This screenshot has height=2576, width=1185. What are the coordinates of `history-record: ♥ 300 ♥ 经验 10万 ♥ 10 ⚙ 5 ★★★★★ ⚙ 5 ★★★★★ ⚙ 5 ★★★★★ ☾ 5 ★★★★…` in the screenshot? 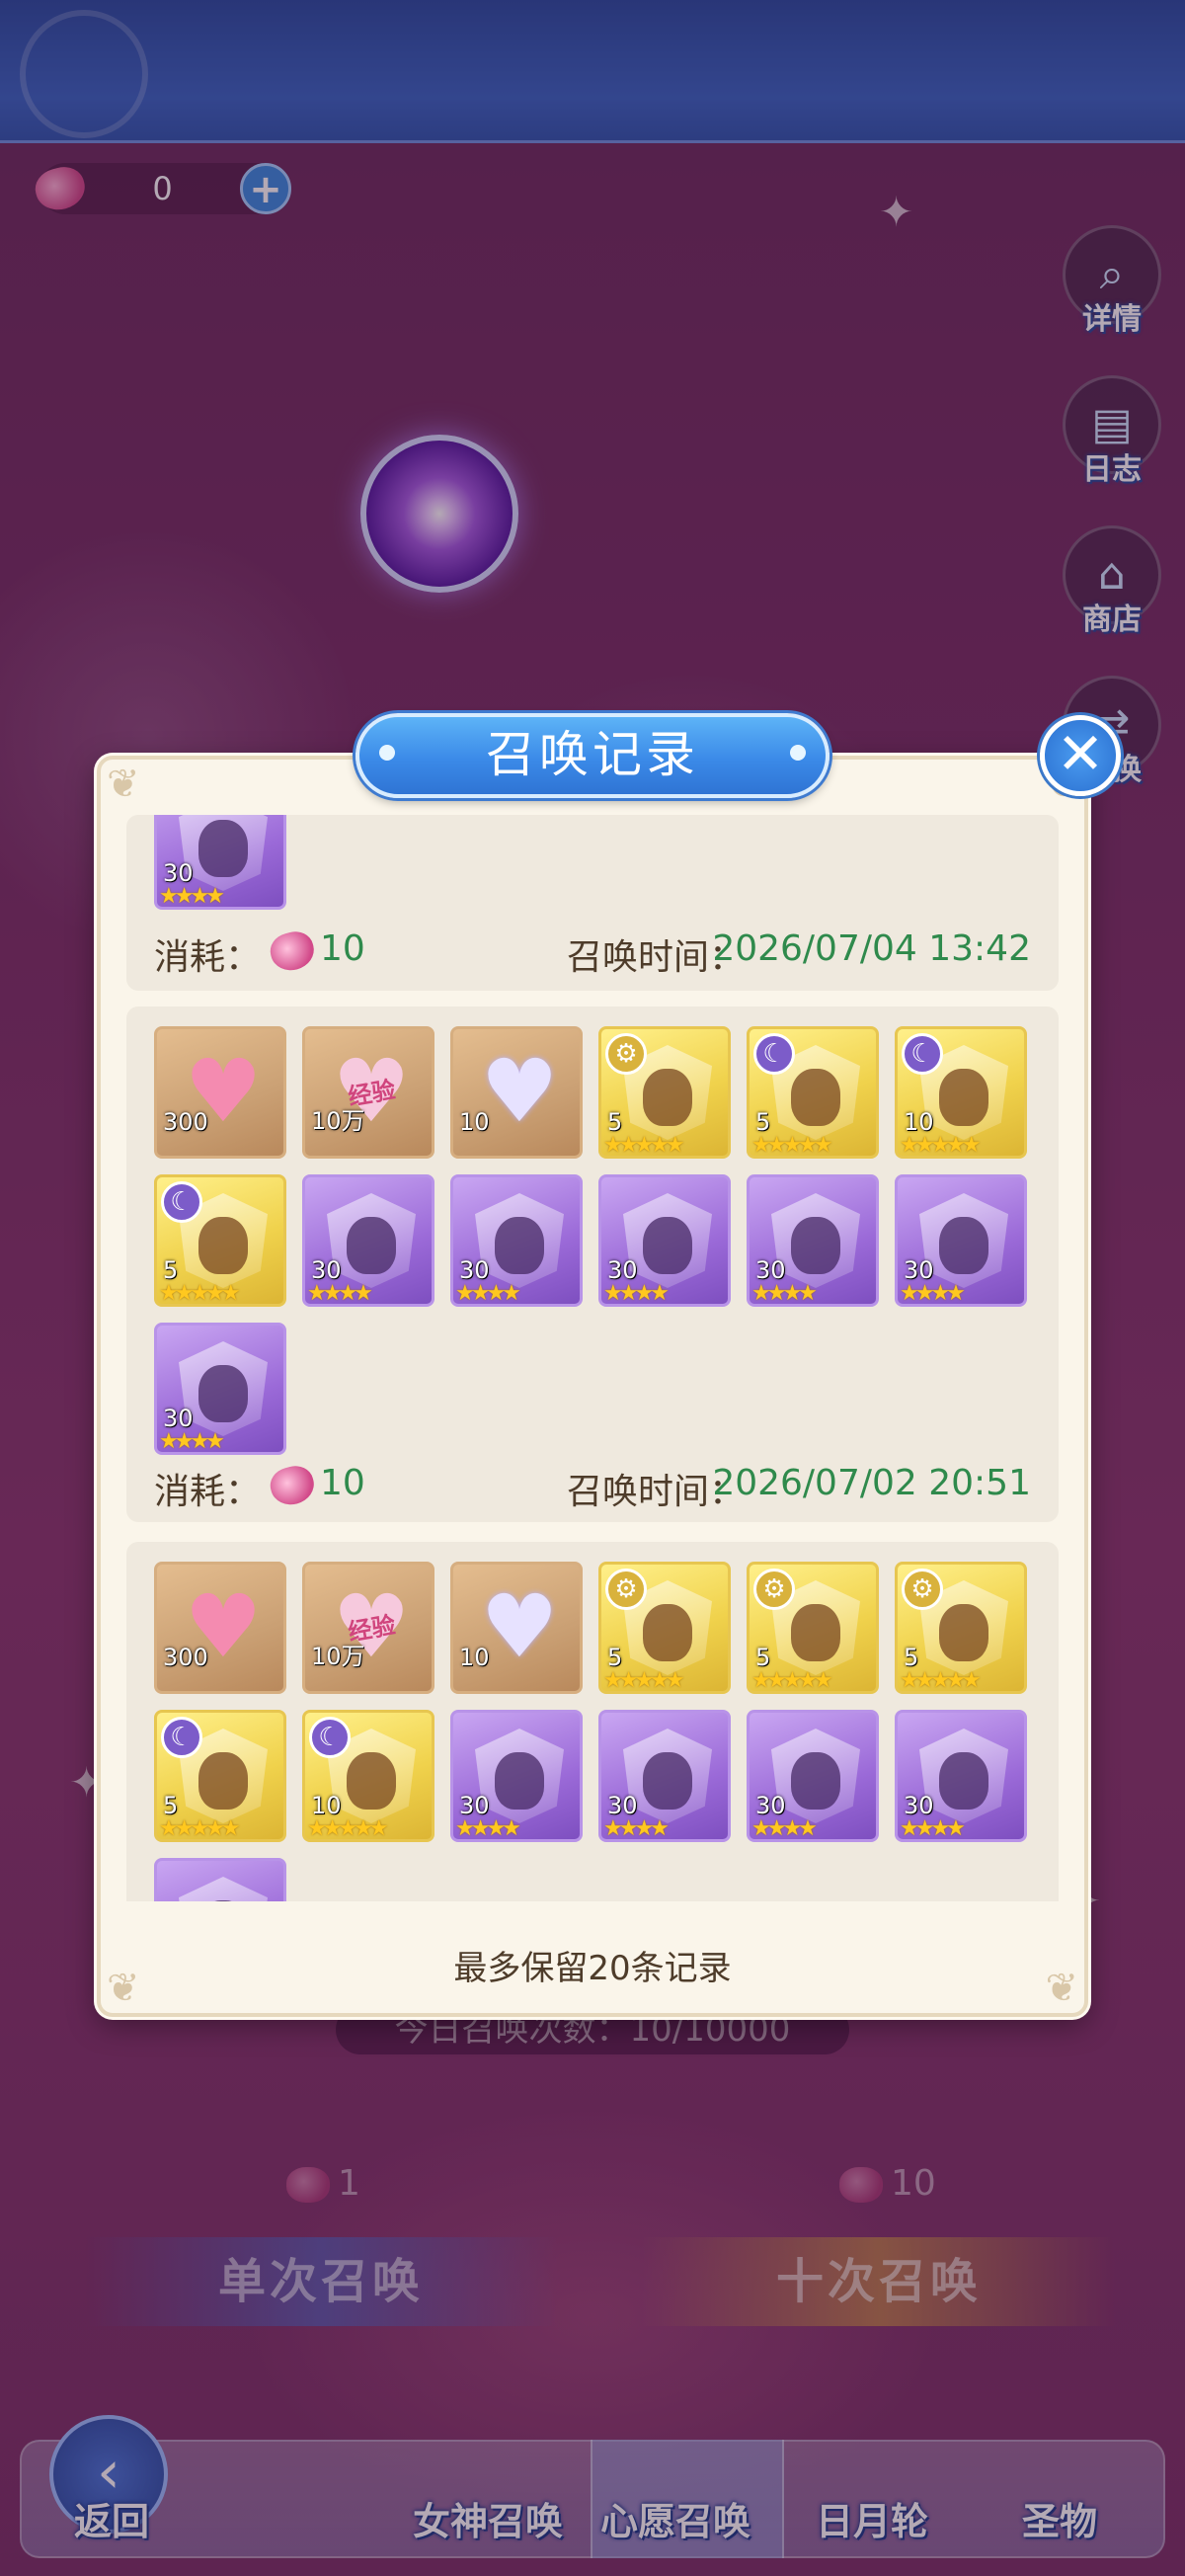 It's located at (592, 1721).